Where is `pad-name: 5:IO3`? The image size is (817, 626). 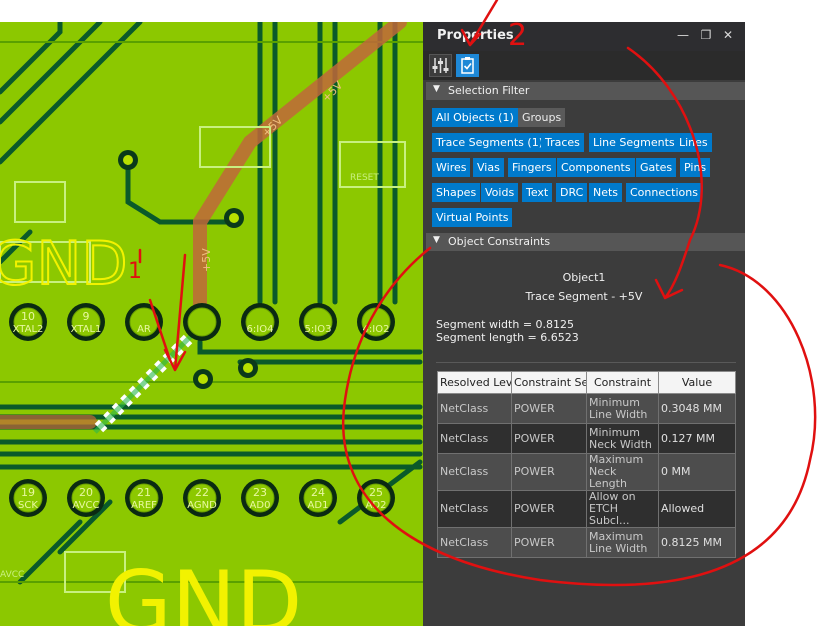
pad-name: 5:IO3 is located at coordinates (318, 329).